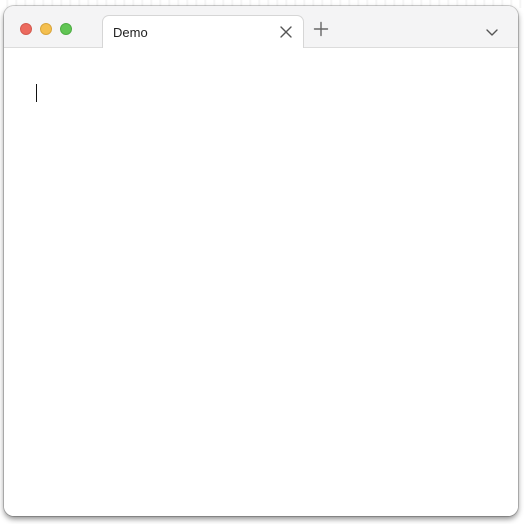  What do you see at coordinates (26, 29) in the screenshot?
I see `window-close-button` at bounding box center [26, 29].